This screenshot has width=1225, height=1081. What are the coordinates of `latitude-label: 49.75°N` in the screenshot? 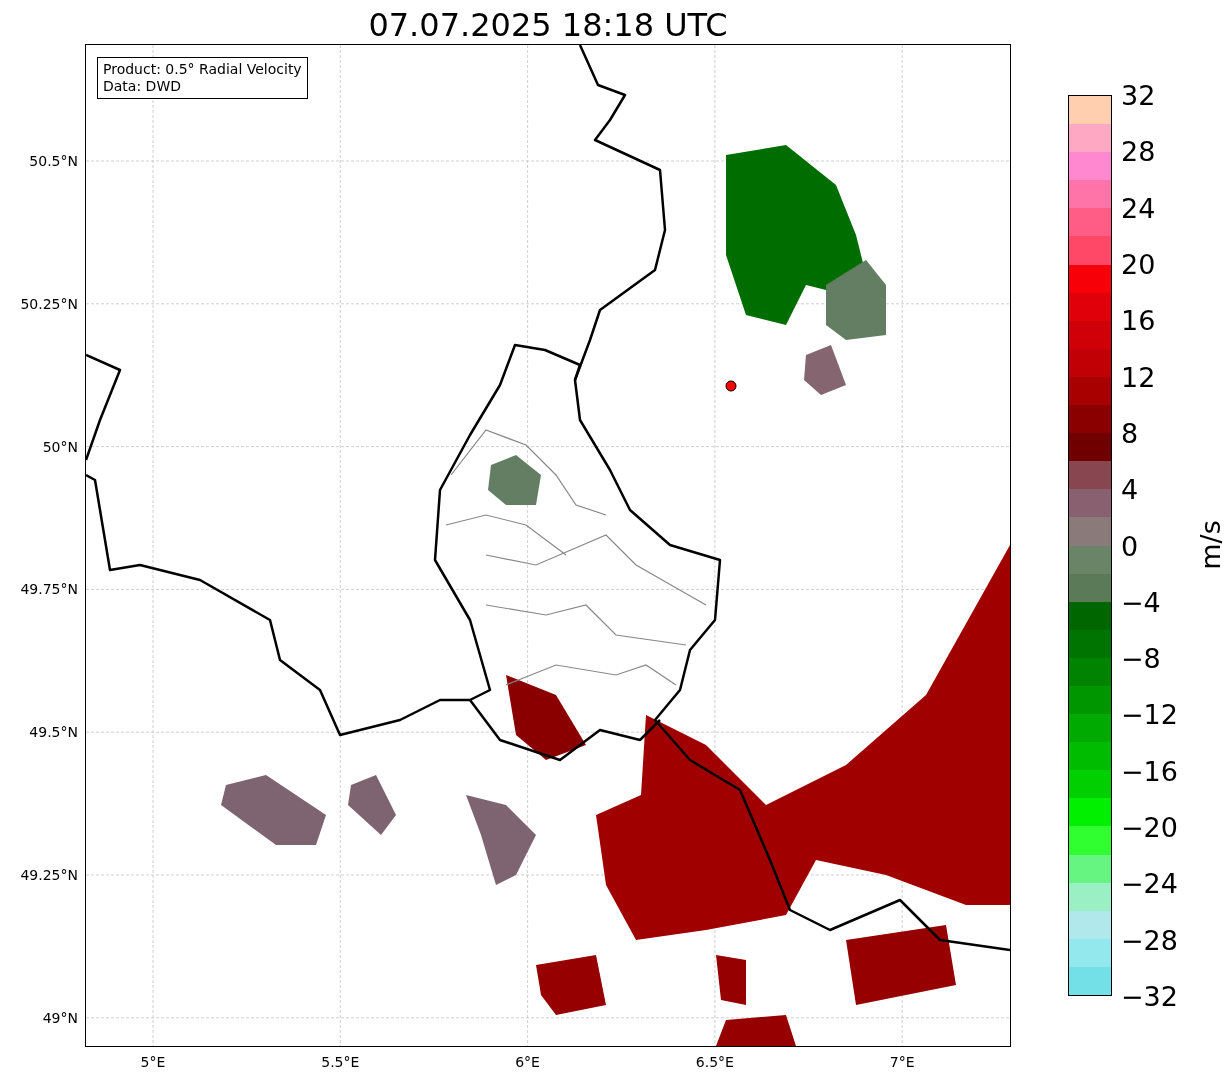 It's located at (49, 589).